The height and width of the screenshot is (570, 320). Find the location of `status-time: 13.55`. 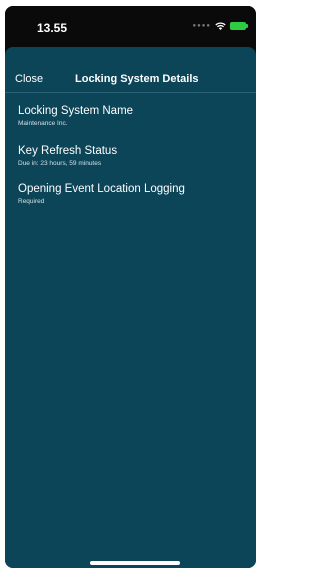

status-time: 13.55 is located at coordinates (52, 28).